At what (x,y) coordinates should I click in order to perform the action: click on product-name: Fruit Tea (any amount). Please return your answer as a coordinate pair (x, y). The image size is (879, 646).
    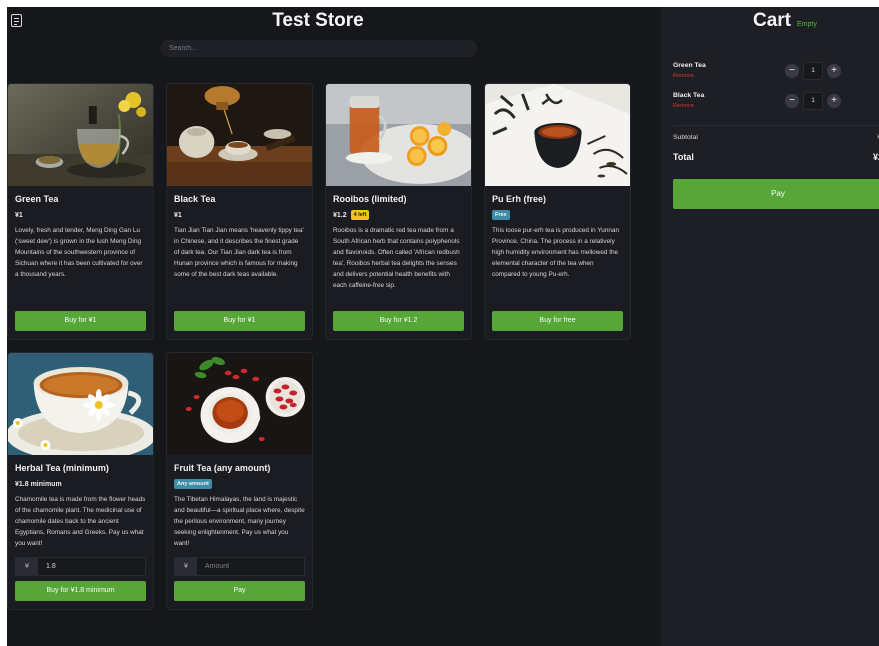
    Looking at the image, I should click on (222, 468).